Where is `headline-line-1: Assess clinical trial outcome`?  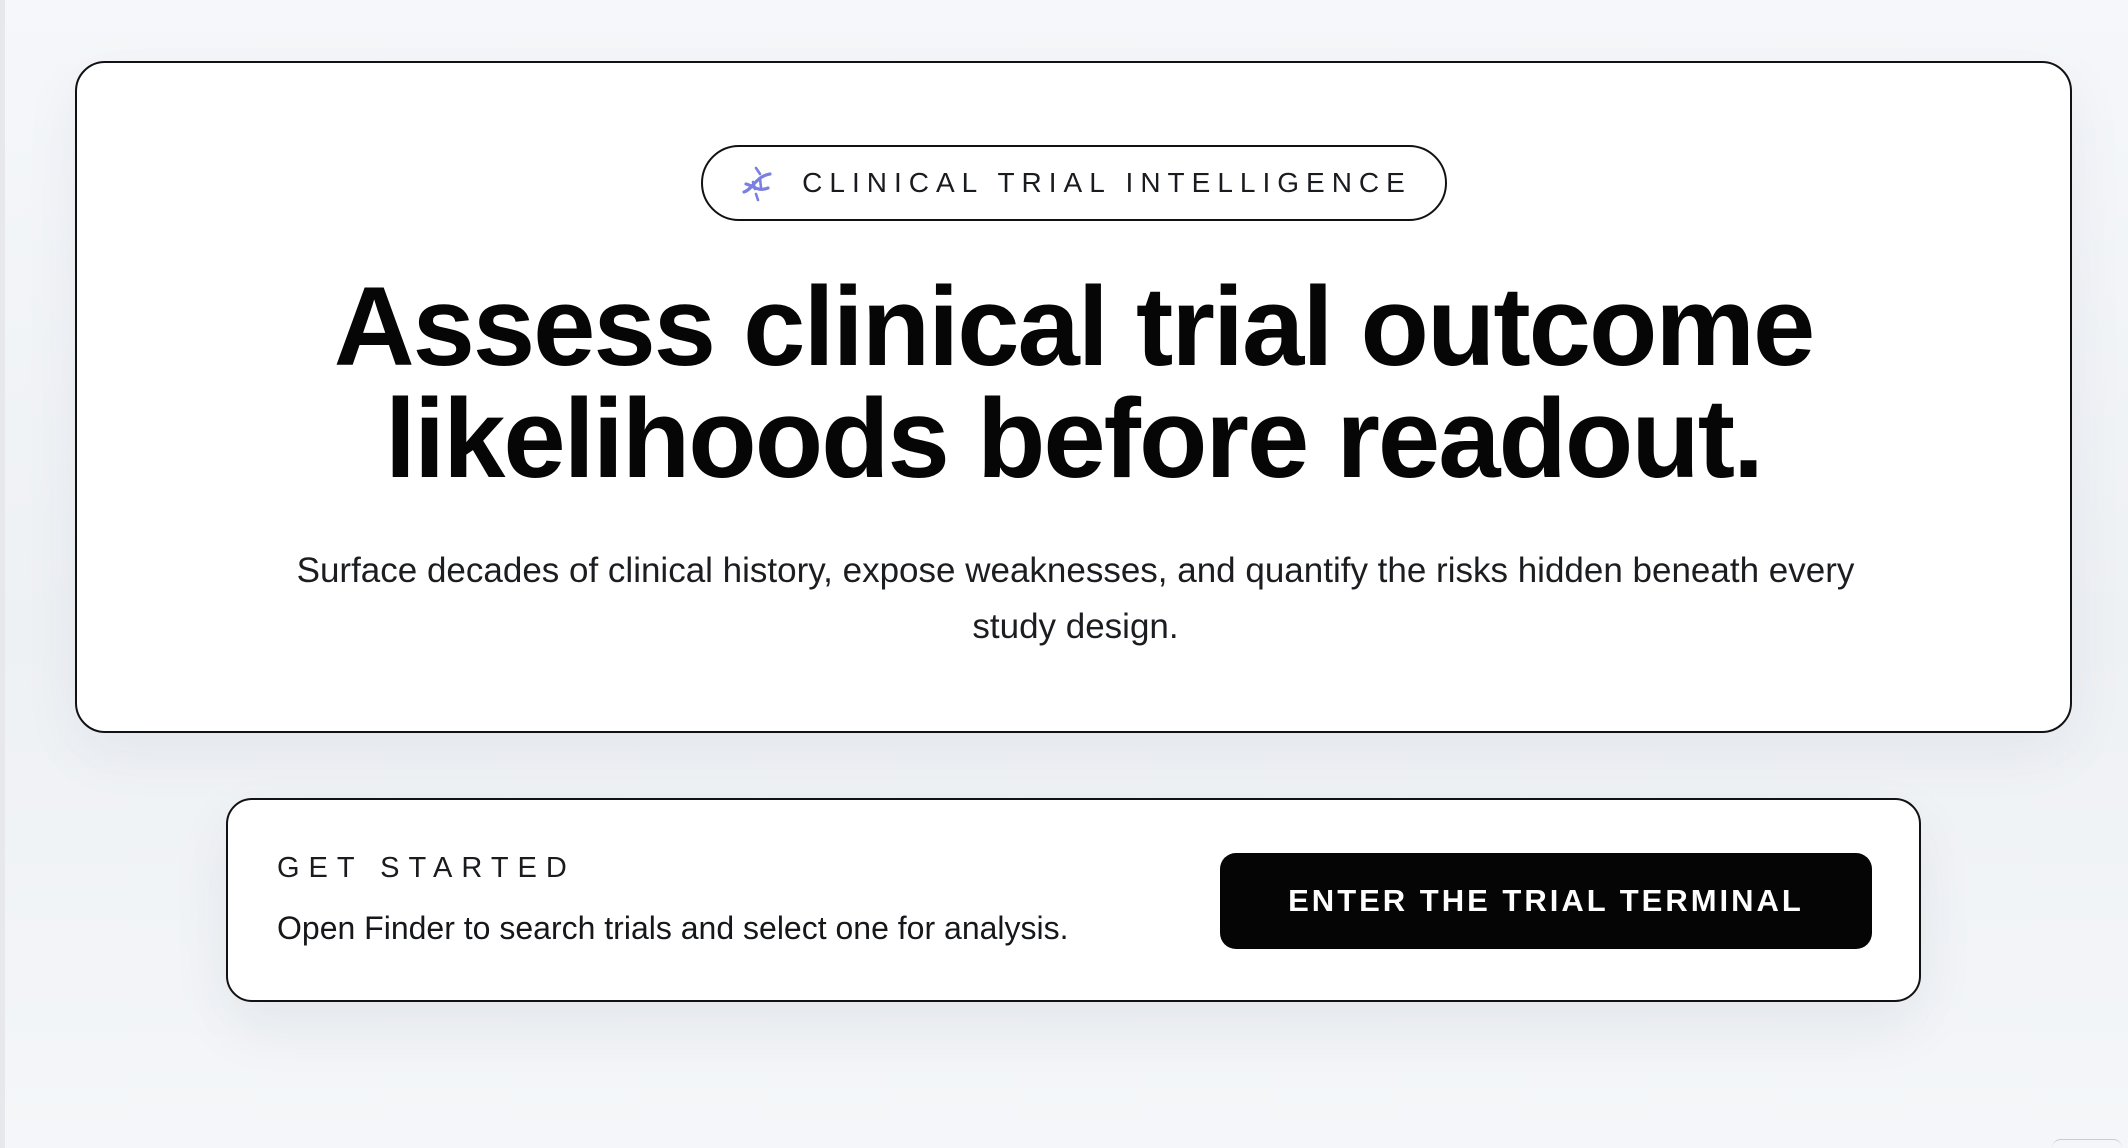
headline-line-1: Assess clinical trial outcome is located at coordinates (1074, 326).